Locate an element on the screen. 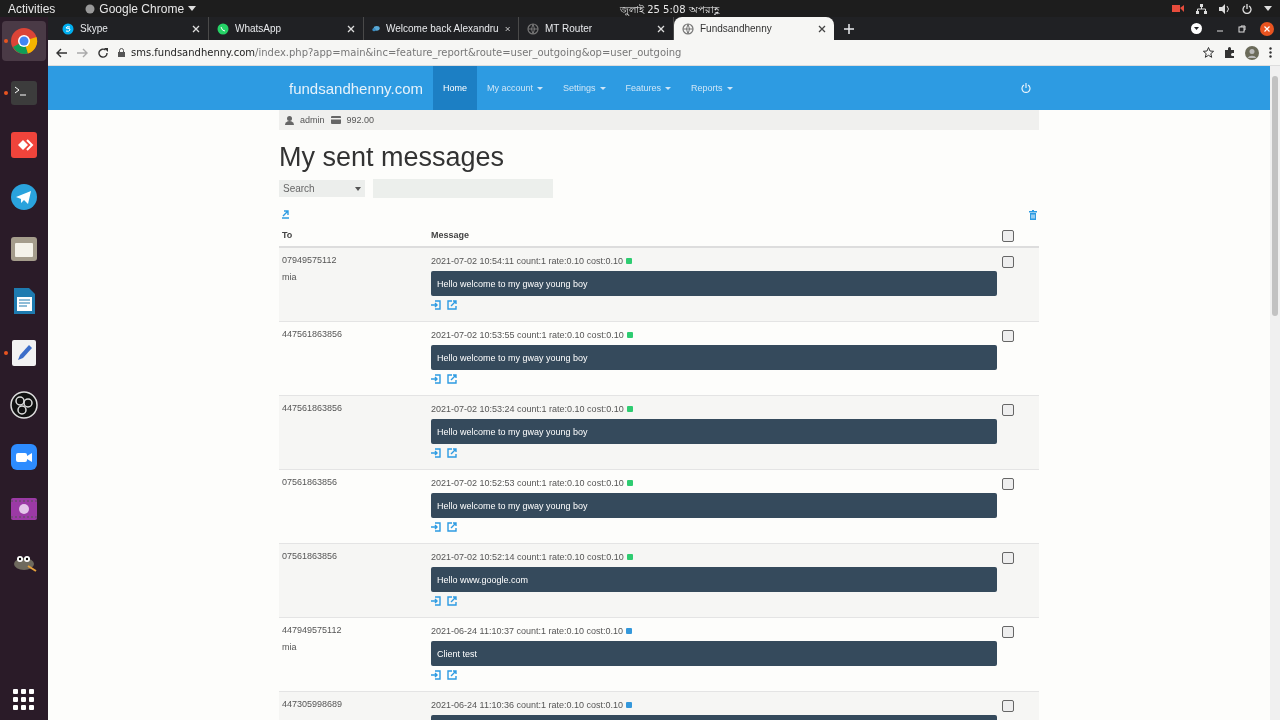  skype-icon is located at coordinates (68, 28).